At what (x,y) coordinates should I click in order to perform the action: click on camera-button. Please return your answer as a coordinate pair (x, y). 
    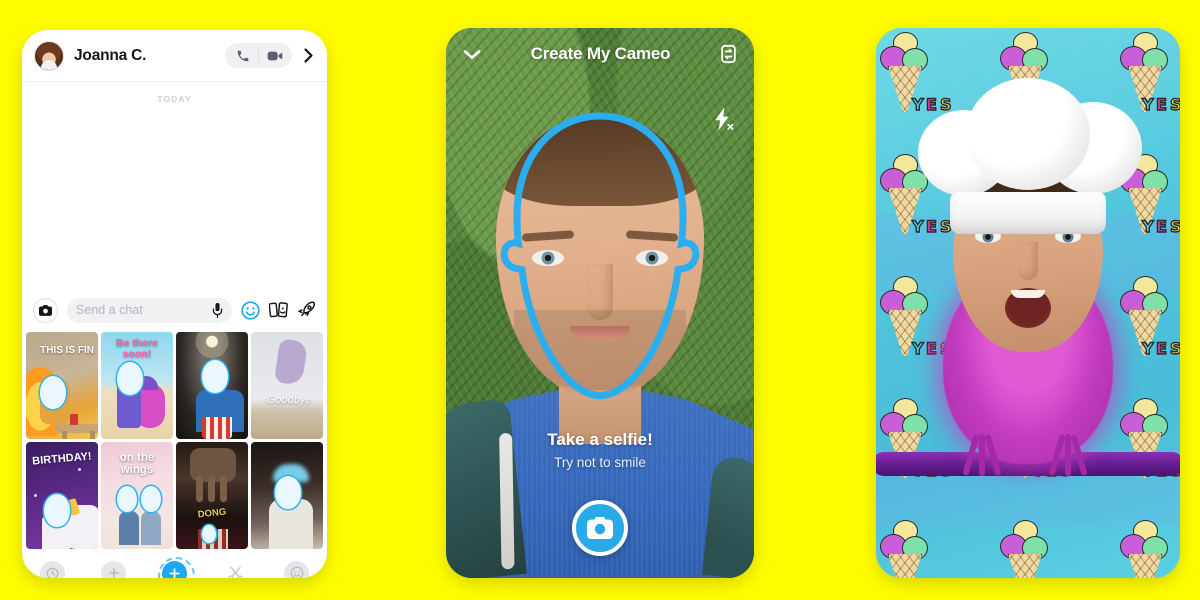
    Looking at the image, I should click on (45, 310).